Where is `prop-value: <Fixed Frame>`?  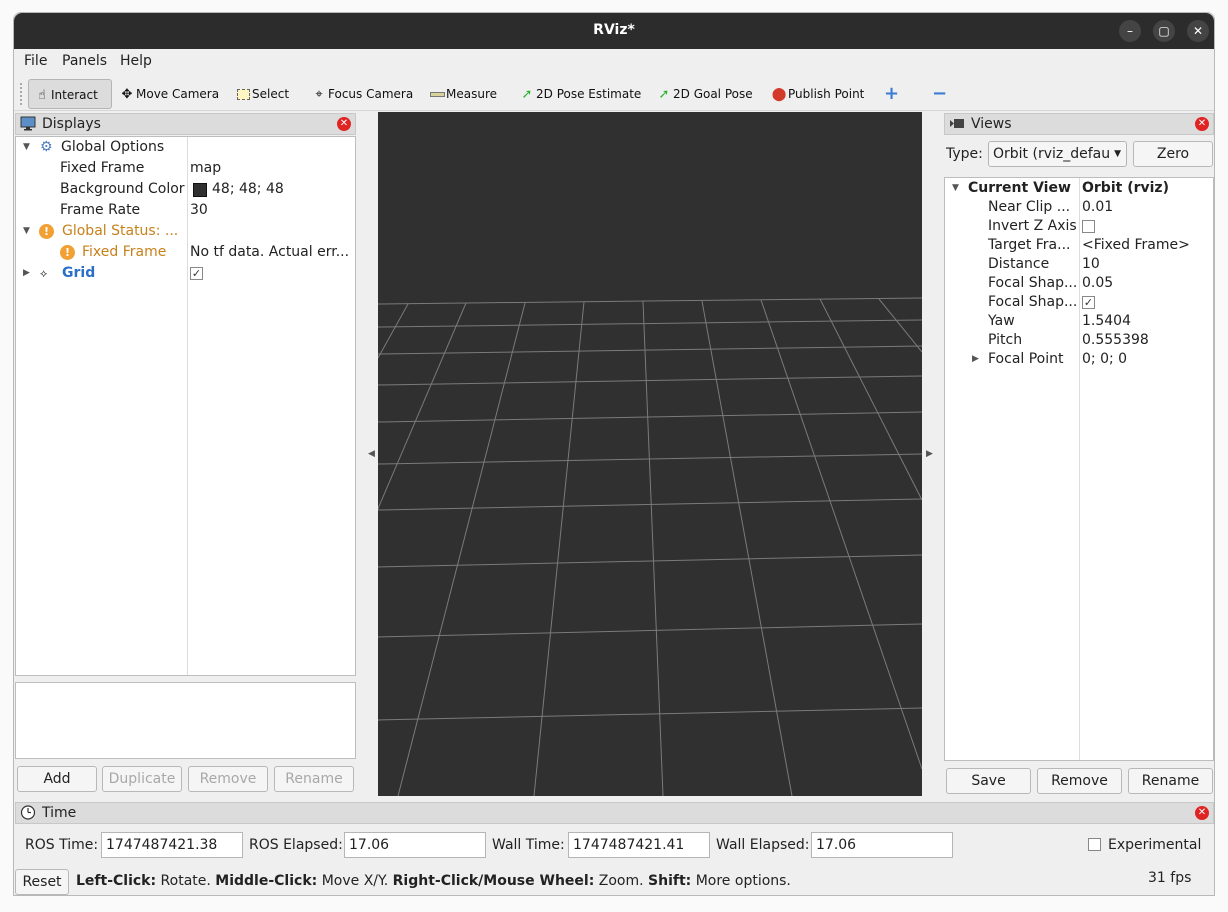
prop-value: <Fixed Frame> is located at coordinates (1136, 245).